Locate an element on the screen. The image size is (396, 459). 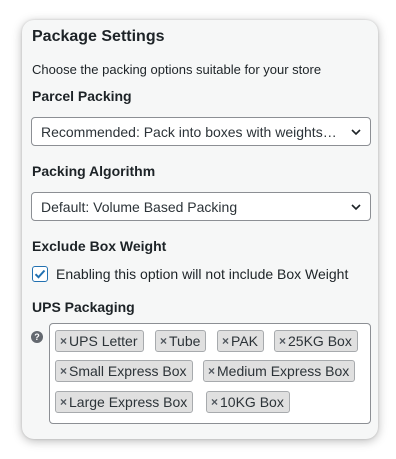
exclude-box-weight-label: Exclude Box Weight is located at coordinates (99, 246).